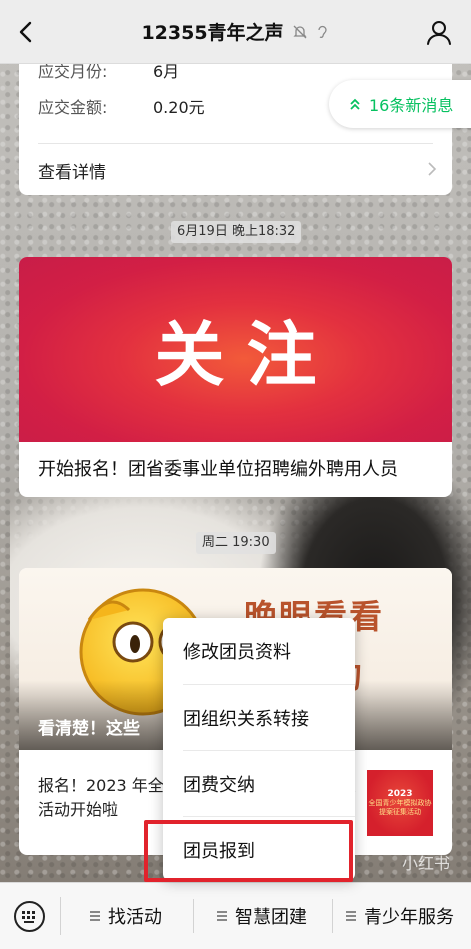 The height and width of the screenshot is (949, 471). What do you see at coordinates (426, 863) in the screenshot?
I see `watermark: 小红书` at bounding box center [426, 863].